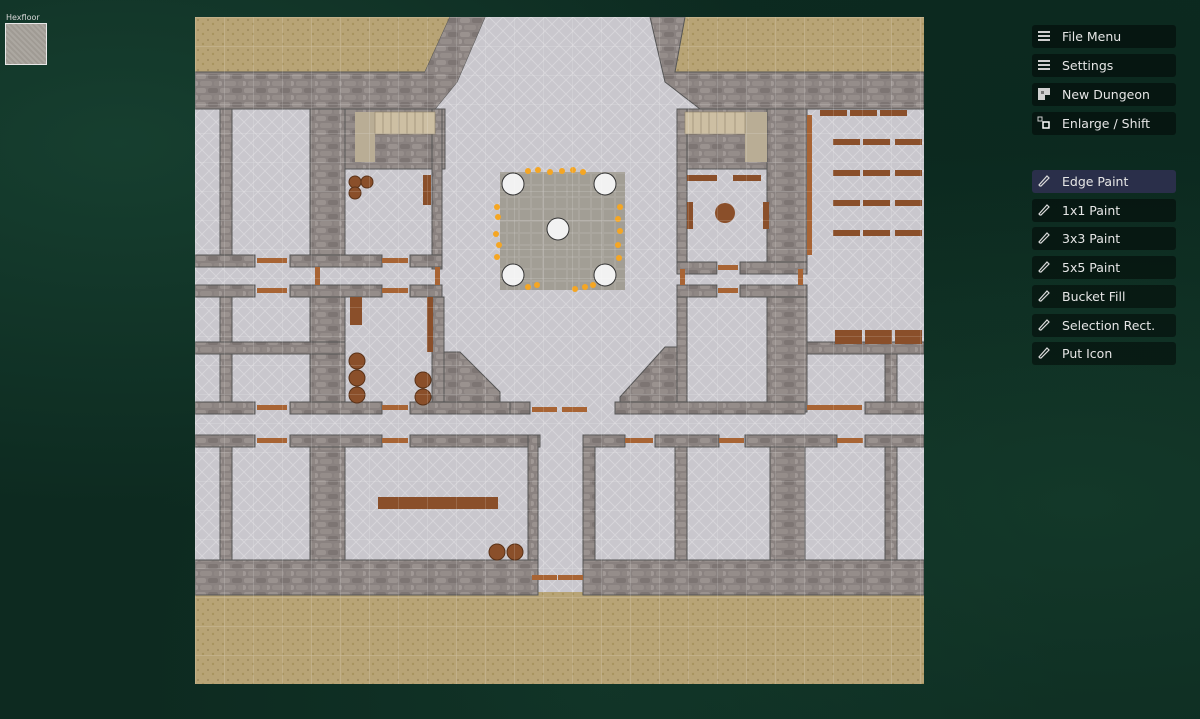 The height and width of the screenshot is (719, 1200). I want to click on tile-preview-label: Hexfloor, so click(23, 17).